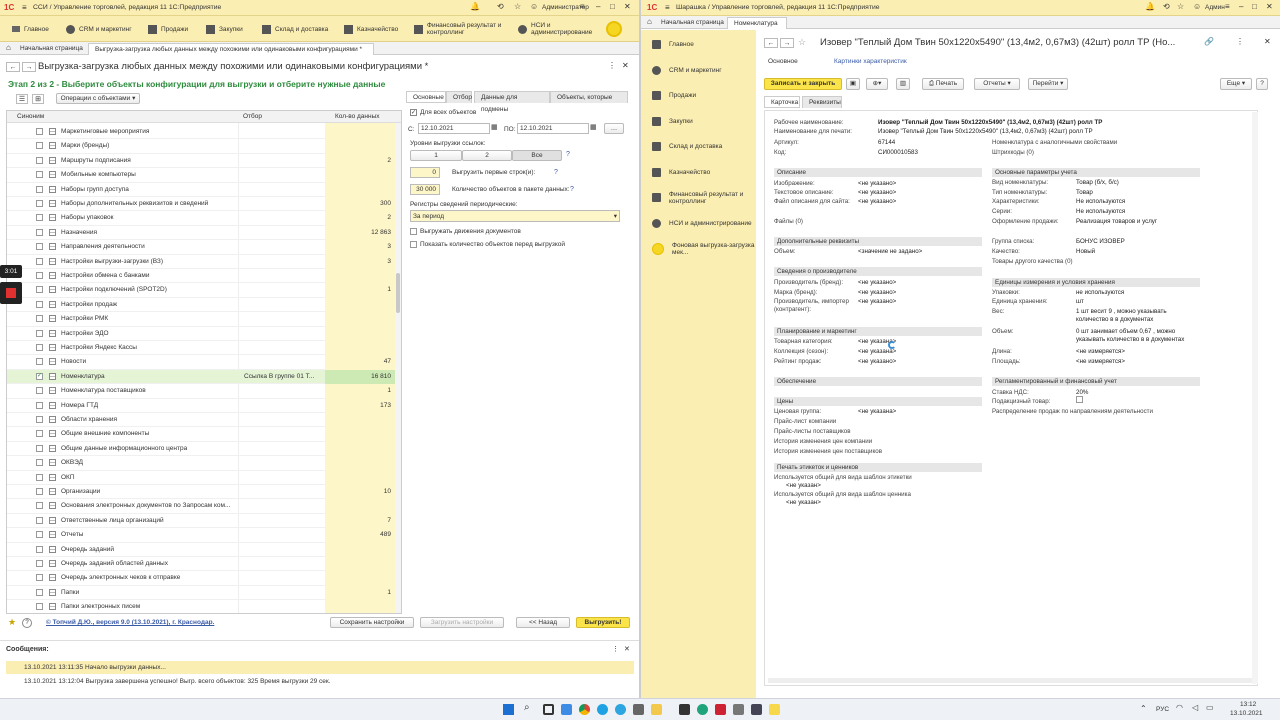 This screenshot has width=1280, height=720. Describe the element at coordinates (638, 709) in the screenshot. I see `mail-icon` at that location.